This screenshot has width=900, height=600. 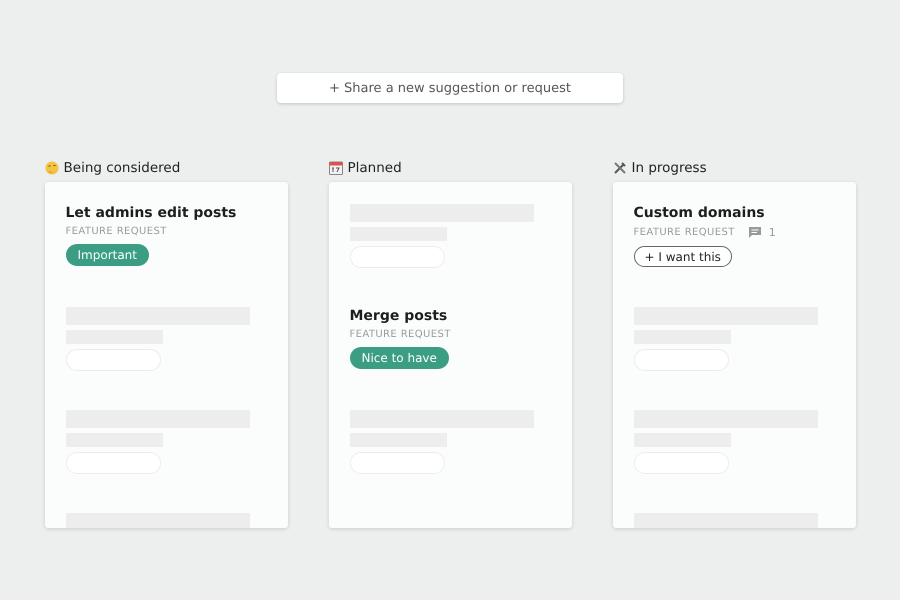 What do you see at coordinates (51, 168) in the screenshot?
I see `thinking-face-icon` at bounding box center [51, 168].